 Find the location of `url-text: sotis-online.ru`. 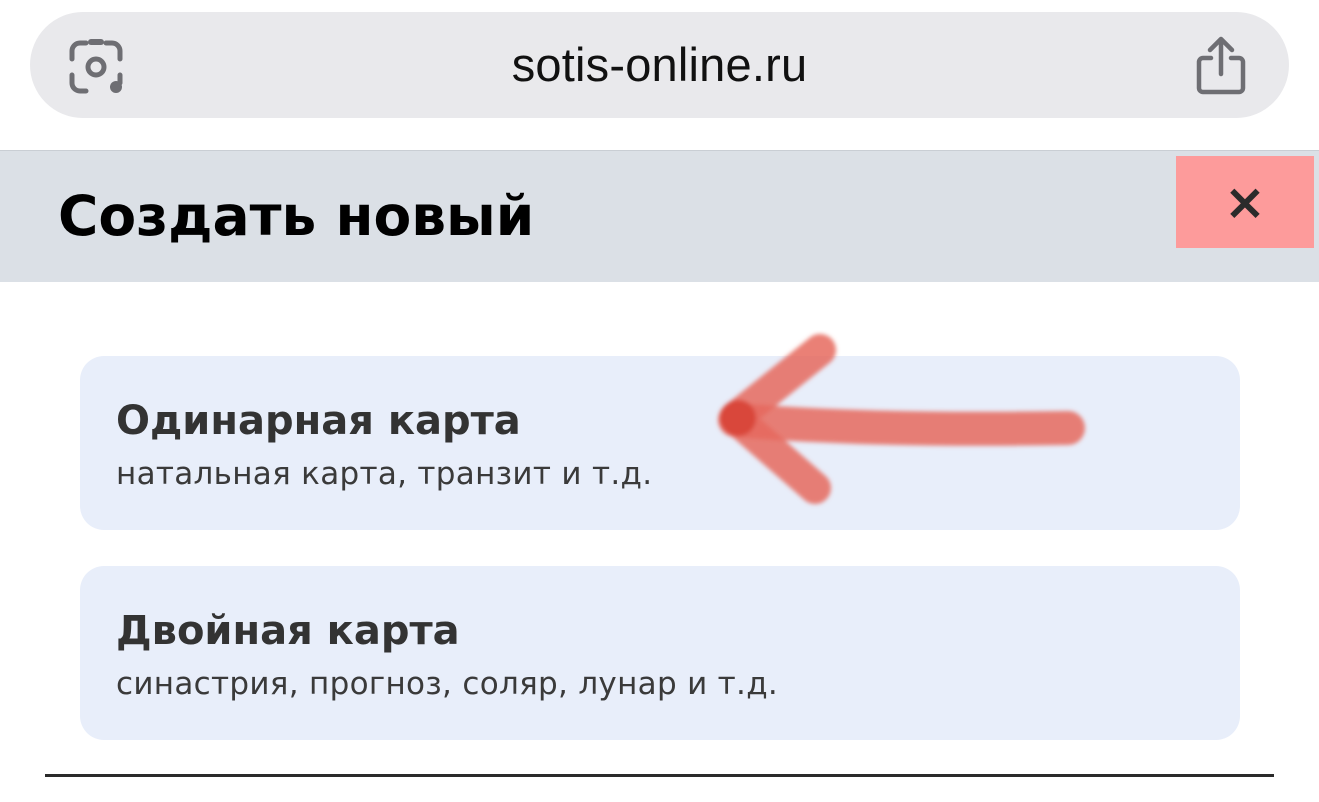

url-text: sotis-online.ru is located at coordinates (659, 65).